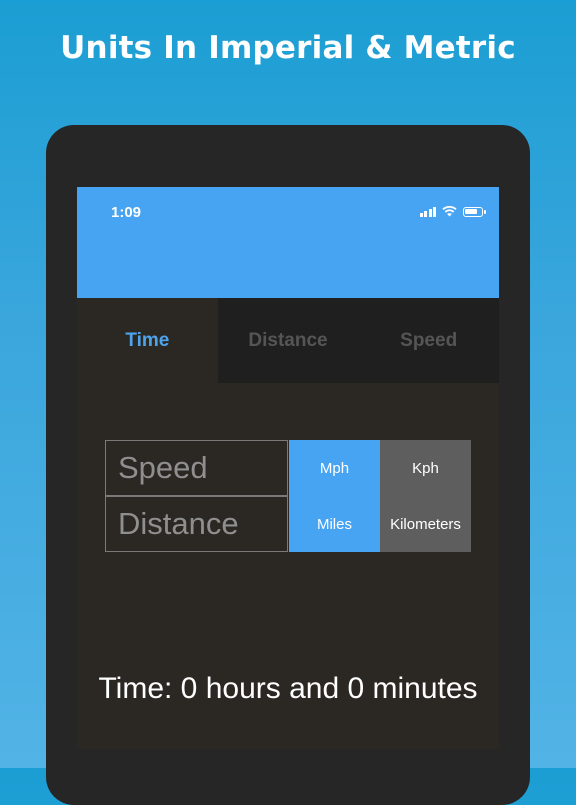 This screenshot has width=576, height=805. Describe the element at coordinates (334, 524) in the screenshot. I see `miles-option: Miles` at that location.